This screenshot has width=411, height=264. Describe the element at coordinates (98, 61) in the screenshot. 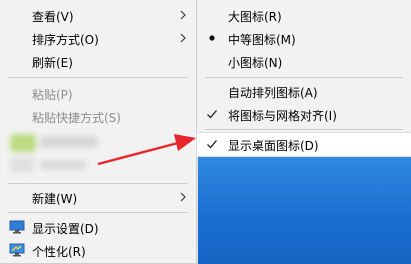

I see `menu-item-refresh: 刷新(E)` at that location.